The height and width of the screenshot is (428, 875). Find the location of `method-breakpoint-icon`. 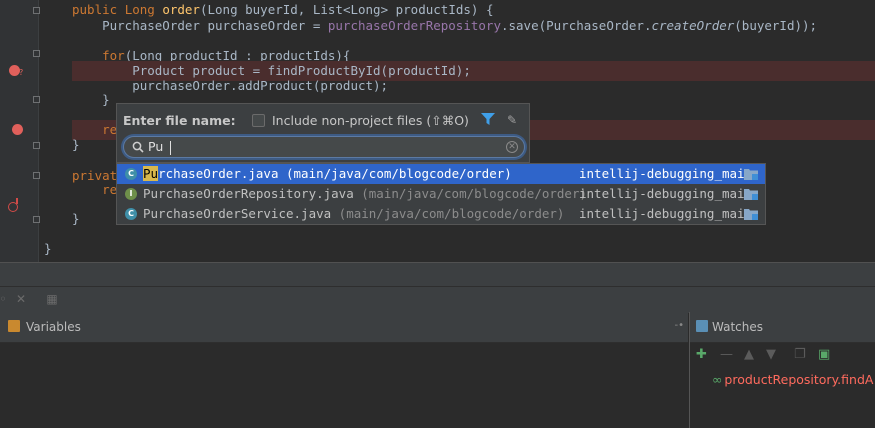

method-breakpoint-icon is located at coordinates (13, 205).